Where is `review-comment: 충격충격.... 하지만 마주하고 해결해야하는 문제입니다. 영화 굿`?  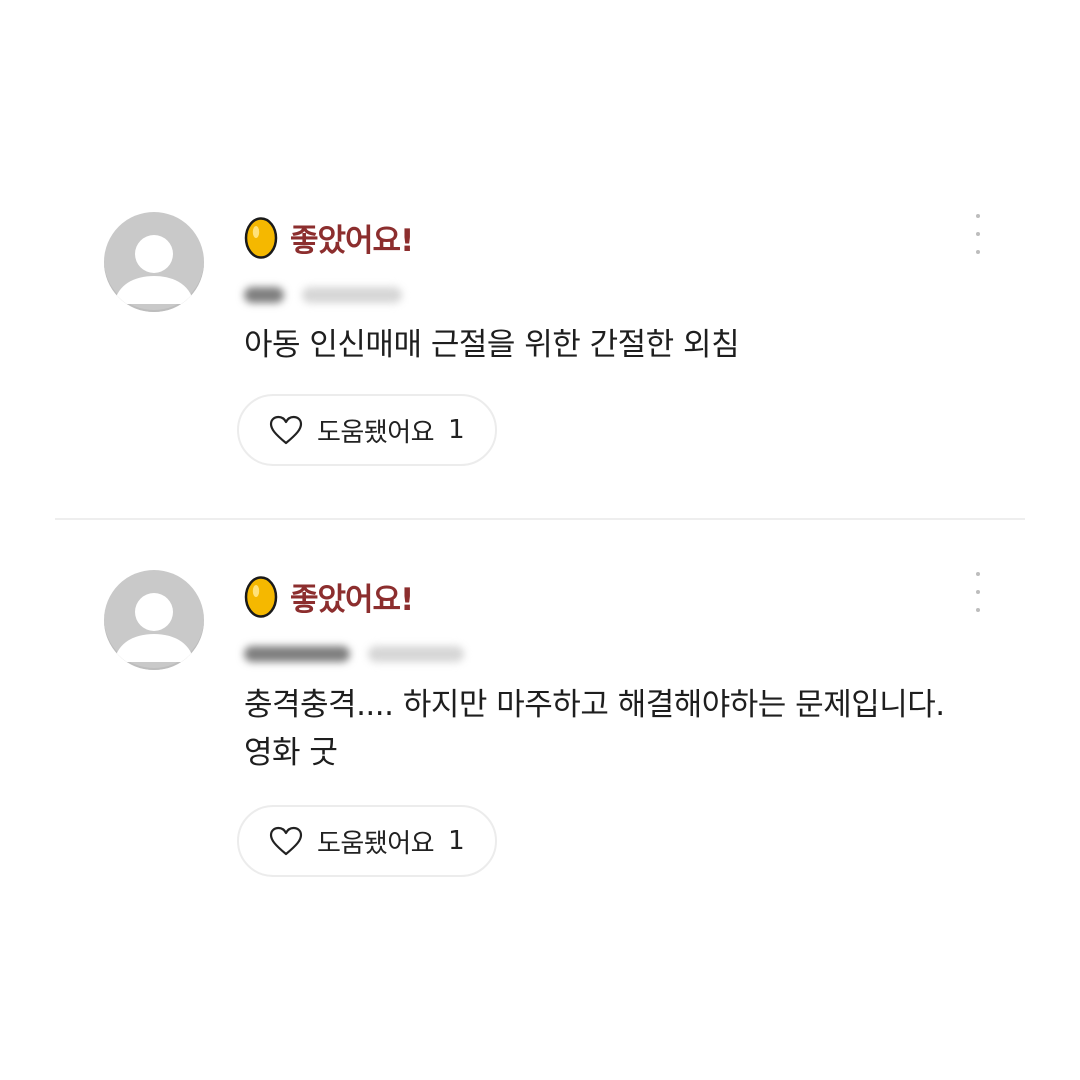 review-comment: 충격충격.... 하지만 마주하고 해결해야하는 문제입니다. 영화 굿 is located at coordinates (634, 729).